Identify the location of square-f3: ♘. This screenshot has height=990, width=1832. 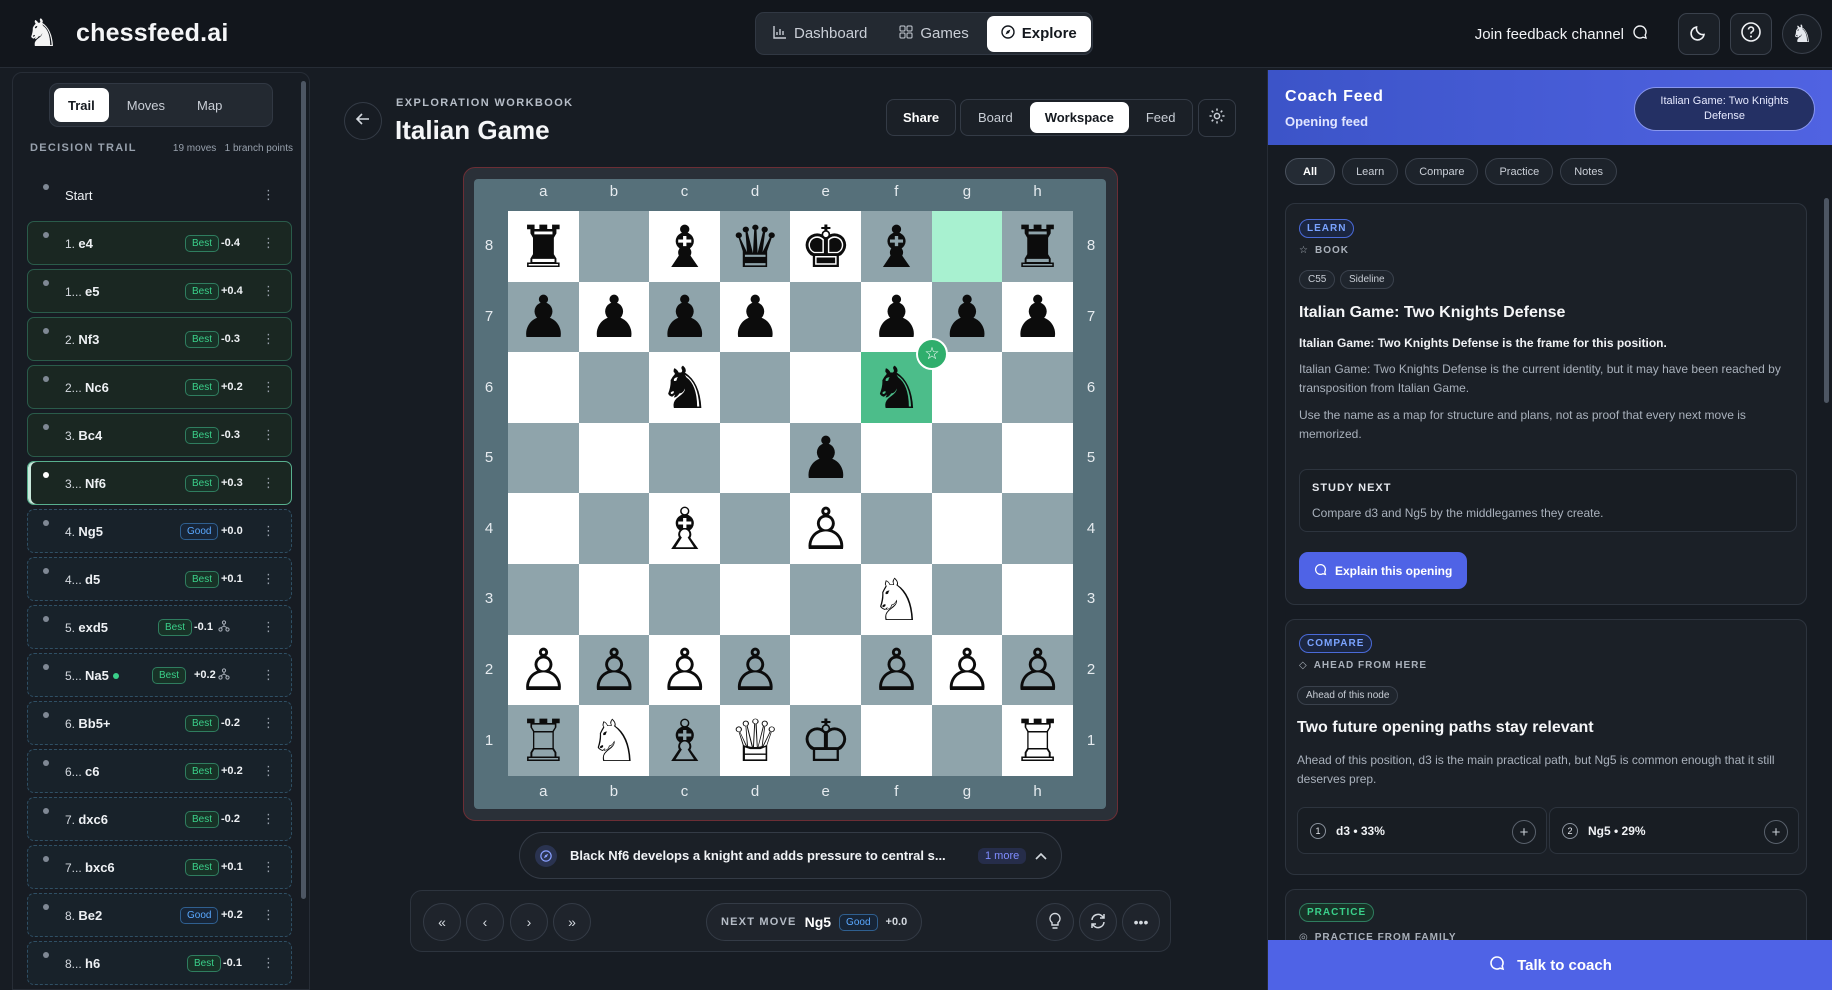
(896, 599).